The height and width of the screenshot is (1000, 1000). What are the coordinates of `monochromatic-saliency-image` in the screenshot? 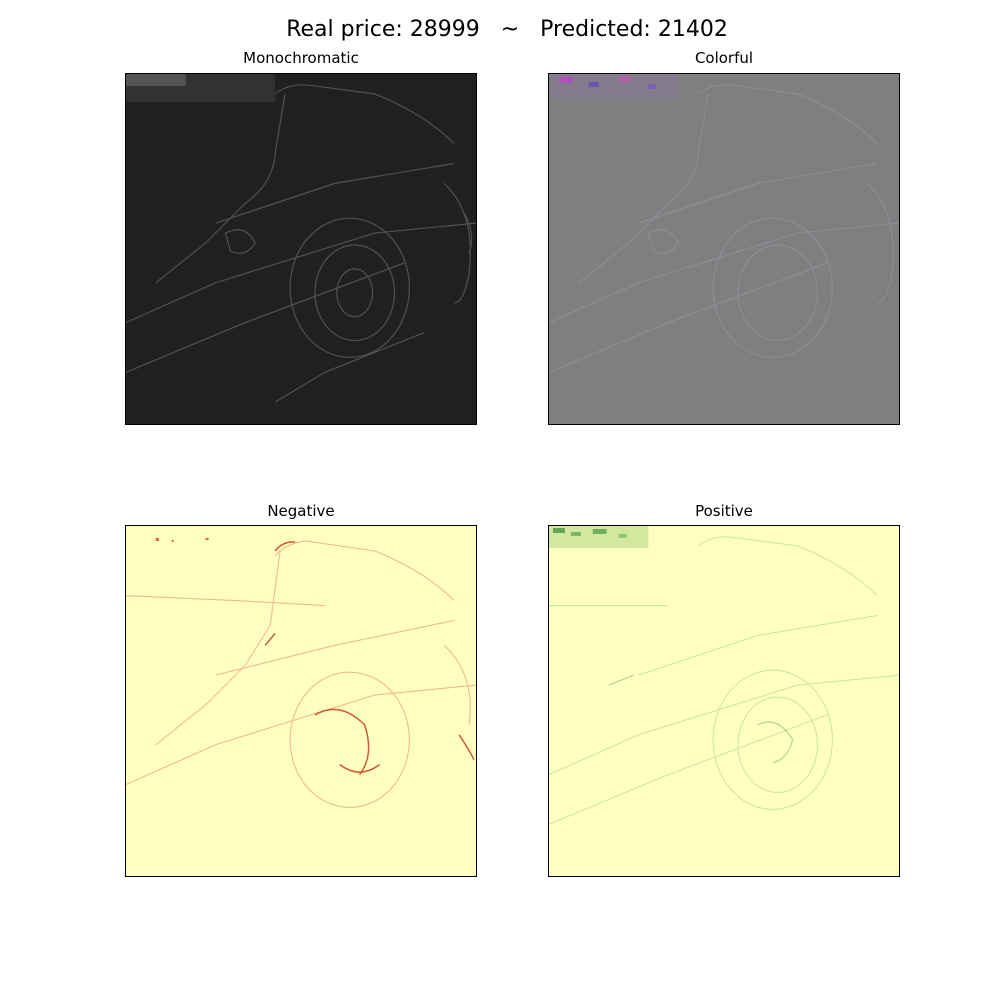 It's located at (301, 249).